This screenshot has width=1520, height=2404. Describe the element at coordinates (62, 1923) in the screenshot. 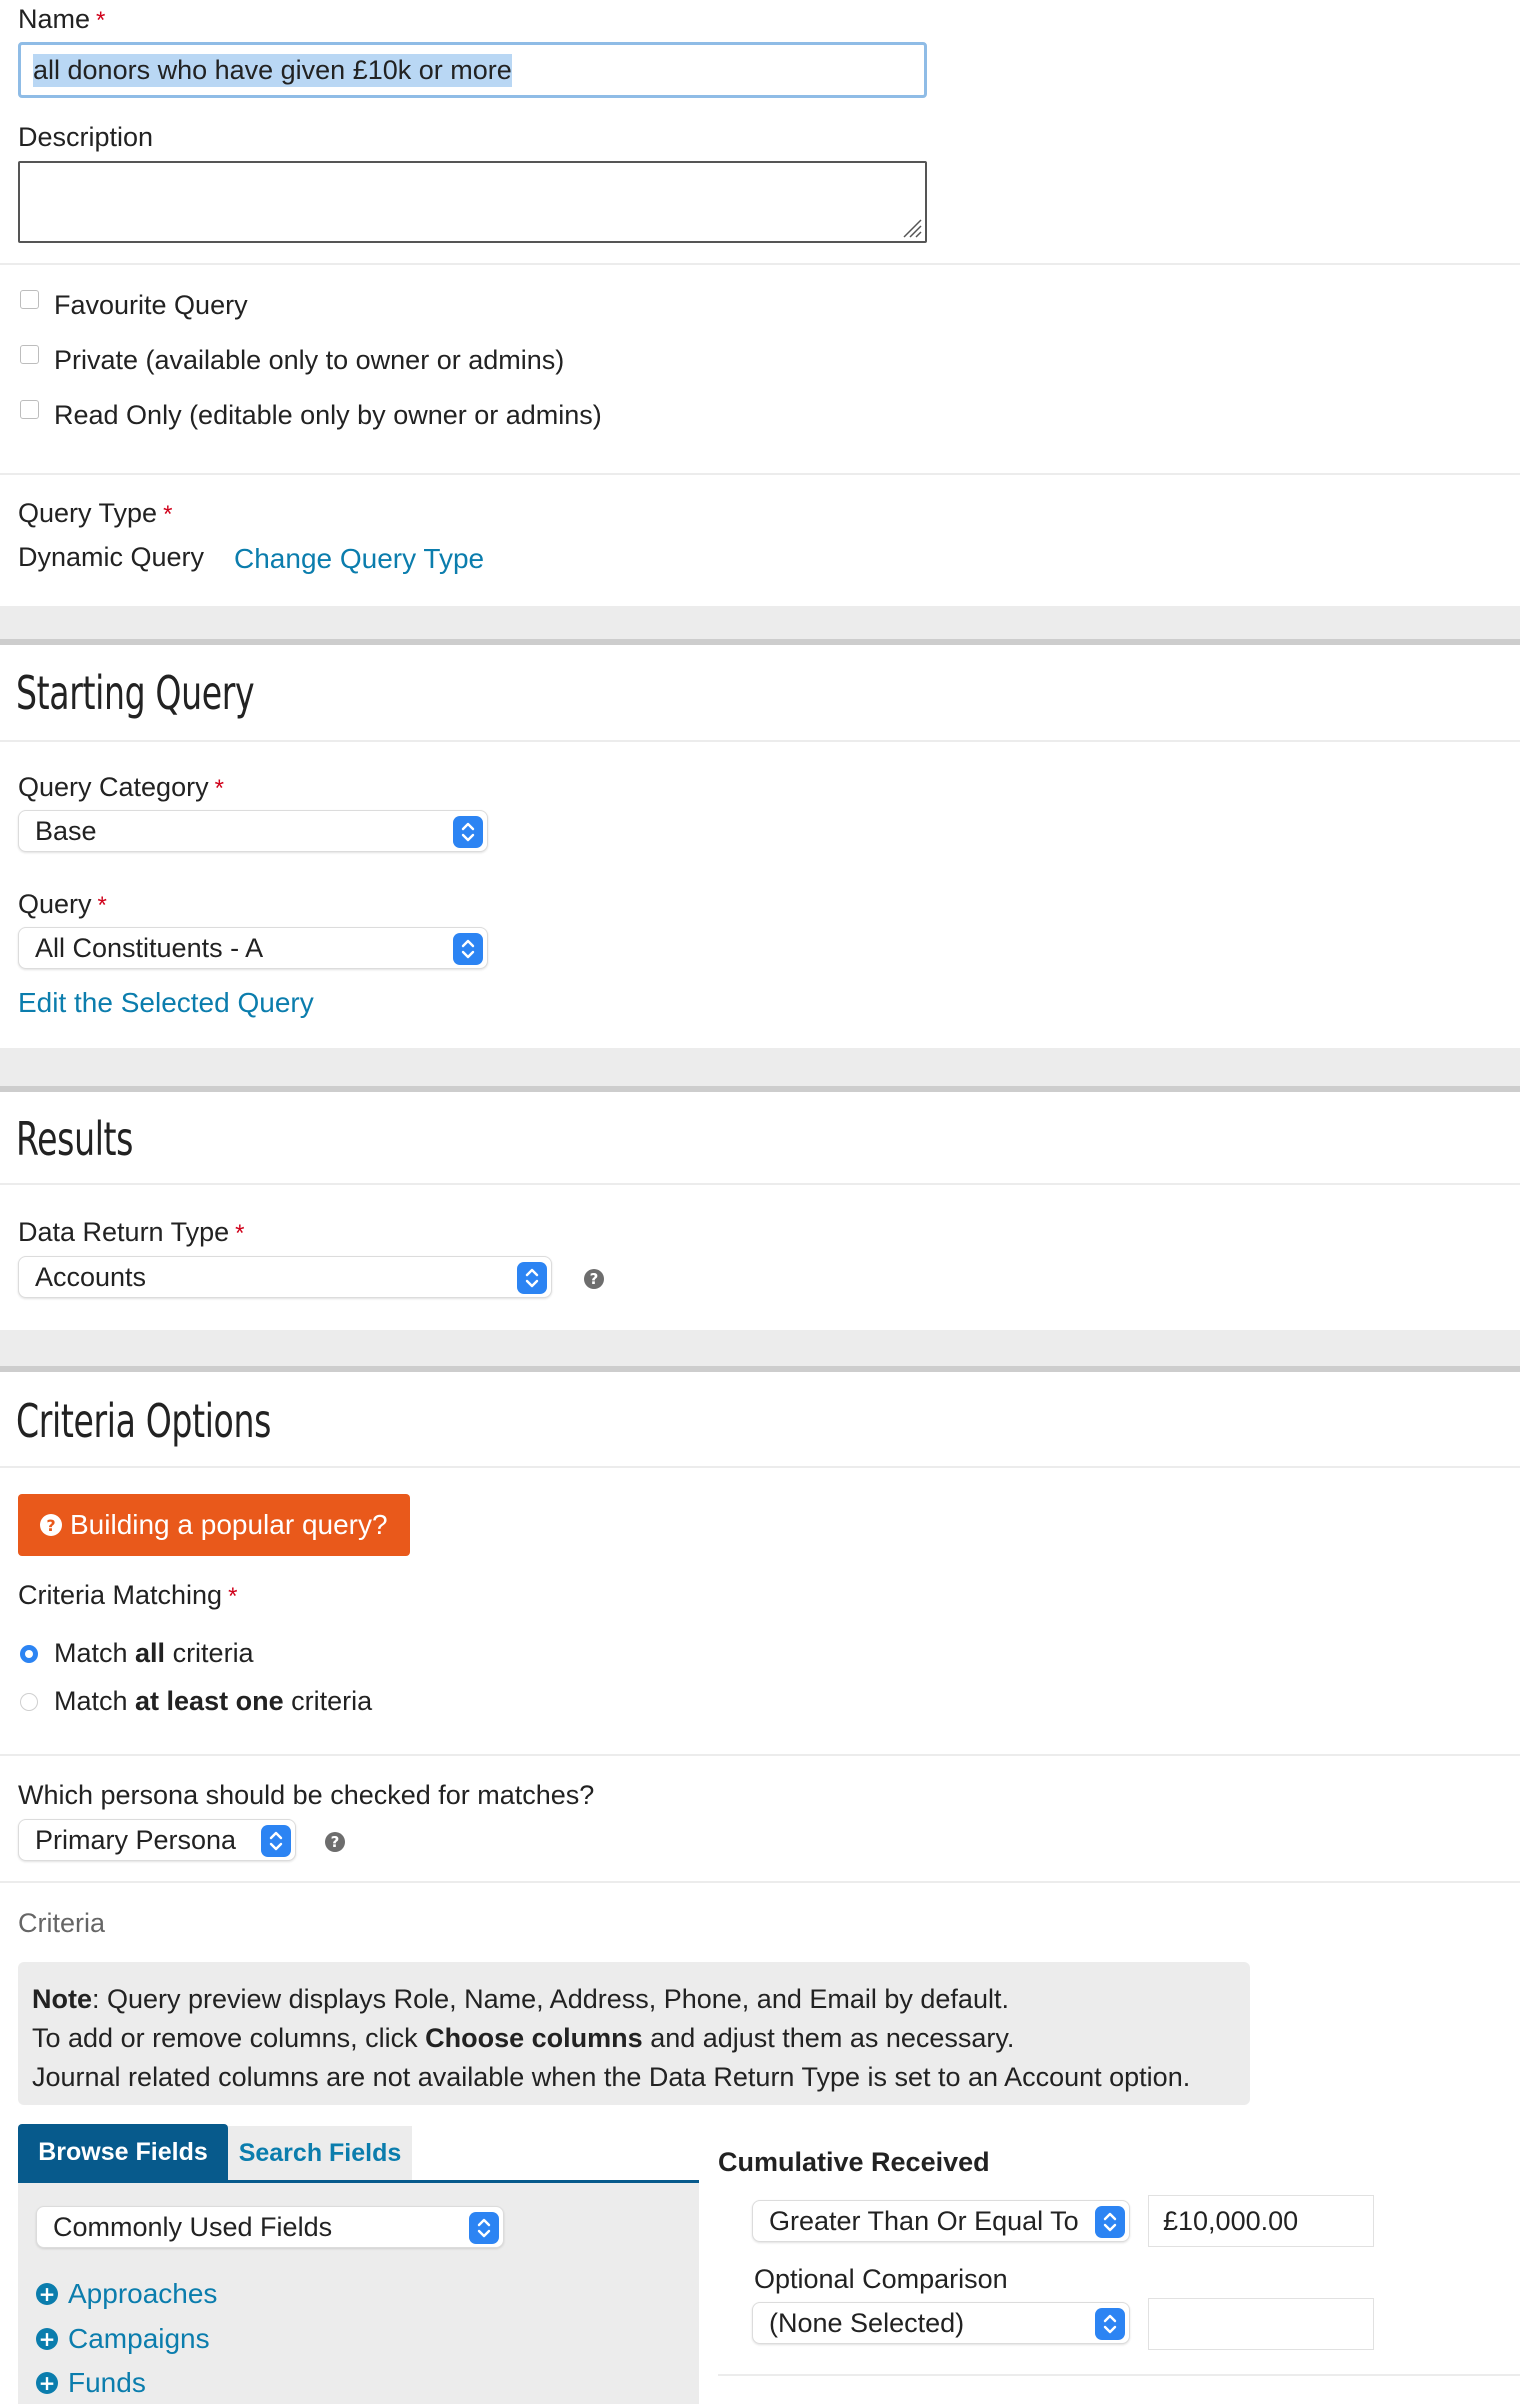

I see `criteria-heading: Criteria` at that location.